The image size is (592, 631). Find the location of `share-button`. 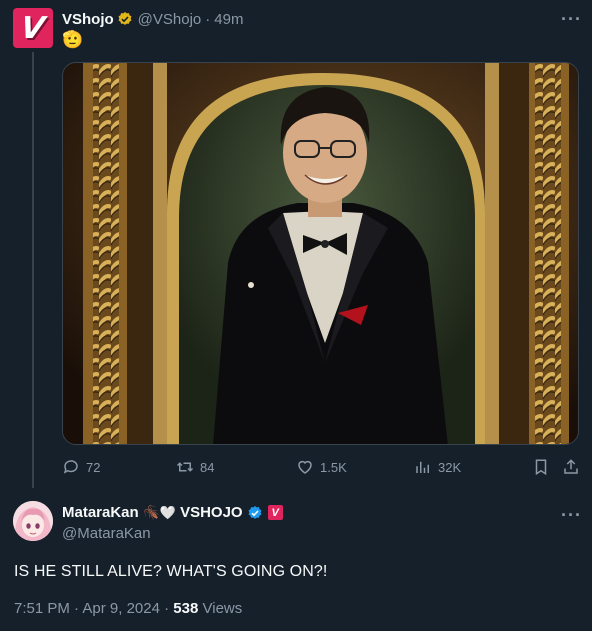

share-button is located at coordinates (571, 467).